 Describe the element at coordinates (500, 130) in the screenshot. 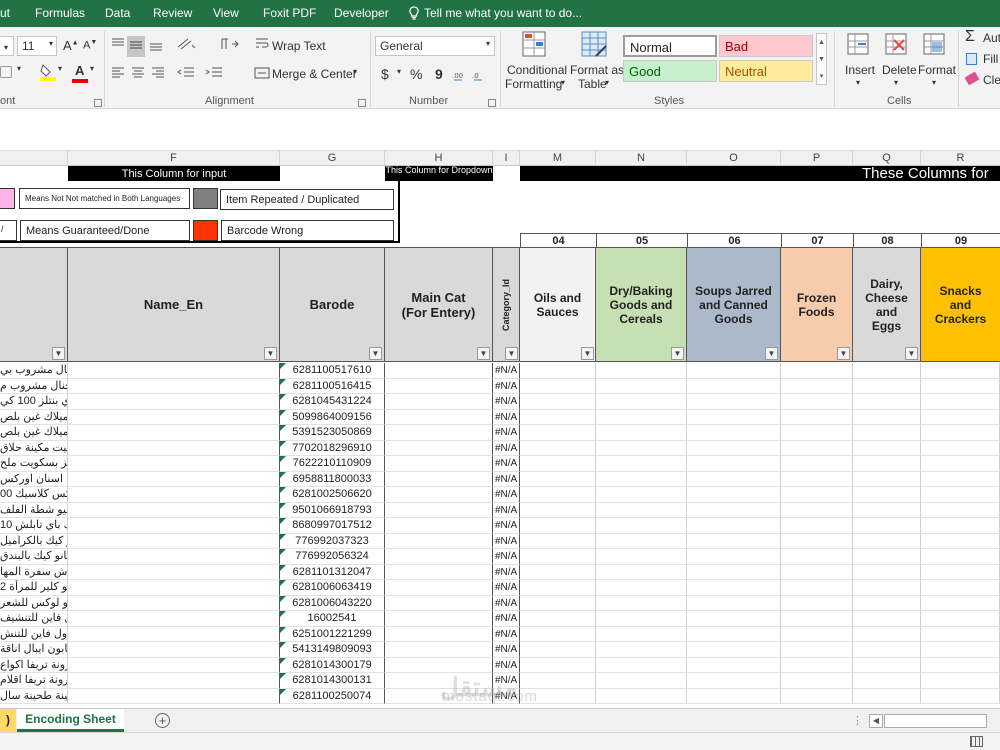

I see `formula-bar` at that location.